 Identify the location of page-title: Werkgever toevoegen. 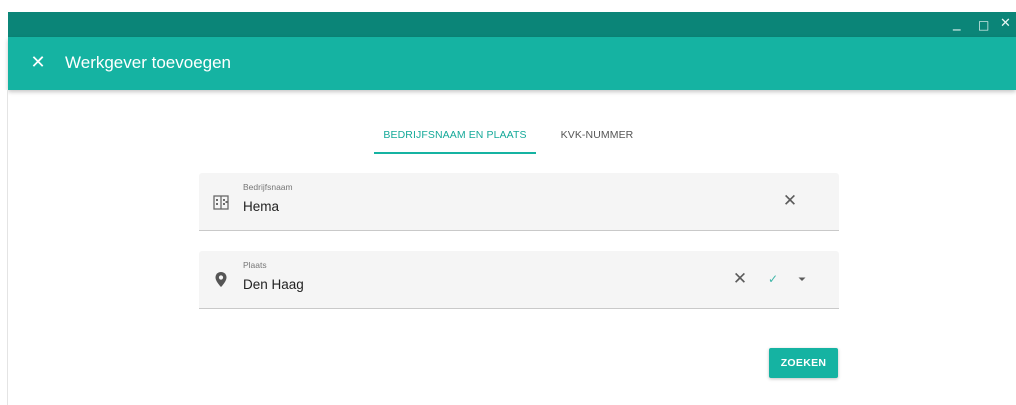
(148, 62).